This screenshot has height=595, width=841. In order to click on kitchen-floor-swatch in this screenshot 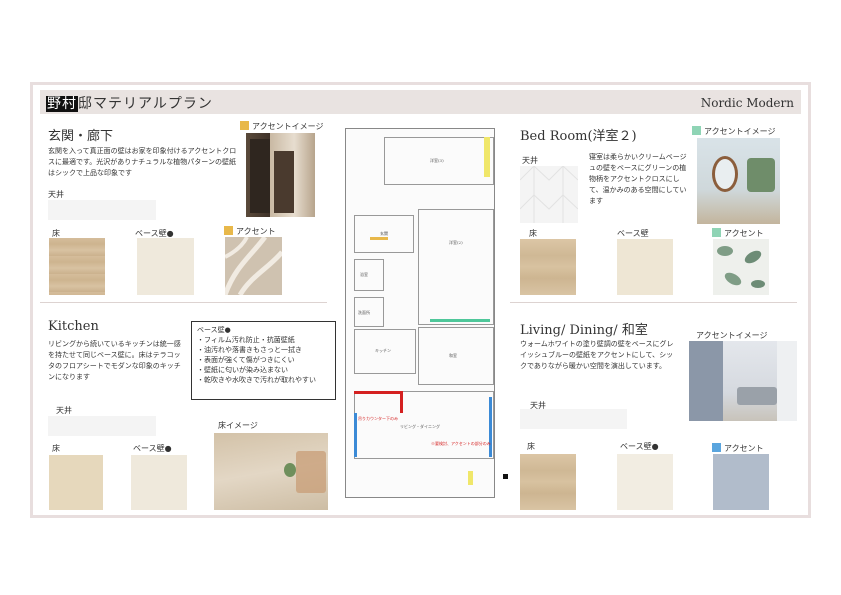, I will do `click(76, 482)`.